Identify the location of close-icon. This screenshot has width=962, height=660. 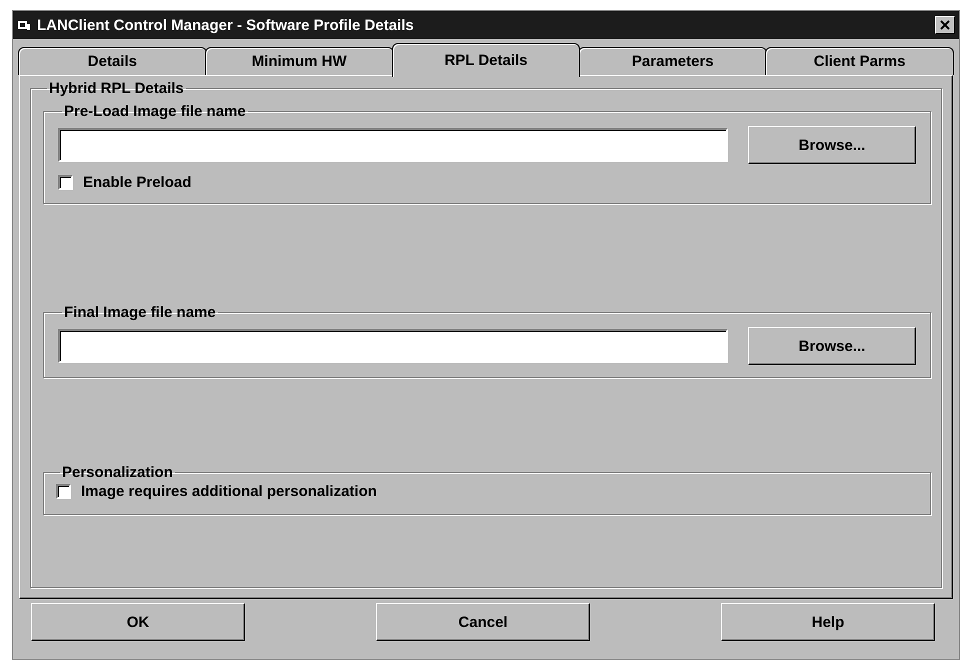
(945, 25).